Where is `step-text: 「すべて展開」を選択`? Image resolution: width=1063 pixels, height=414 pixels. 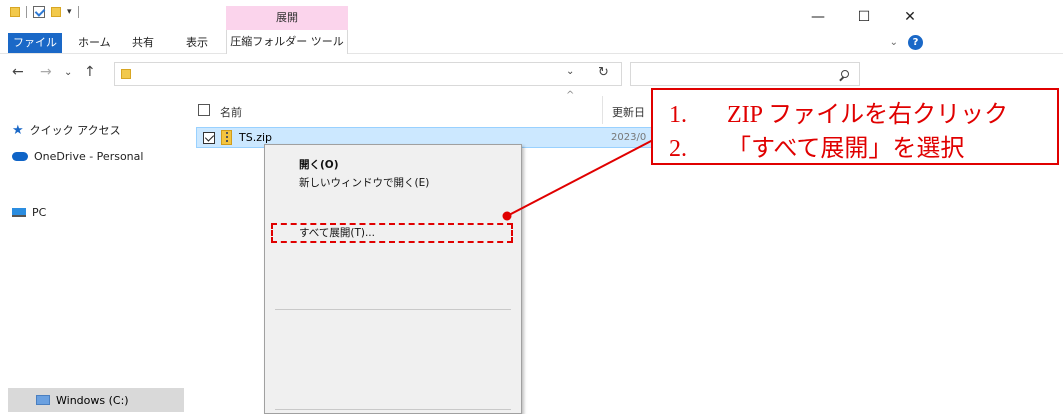
step-text: 「すべて展開」を選択 is located at coordinates (846, 149).